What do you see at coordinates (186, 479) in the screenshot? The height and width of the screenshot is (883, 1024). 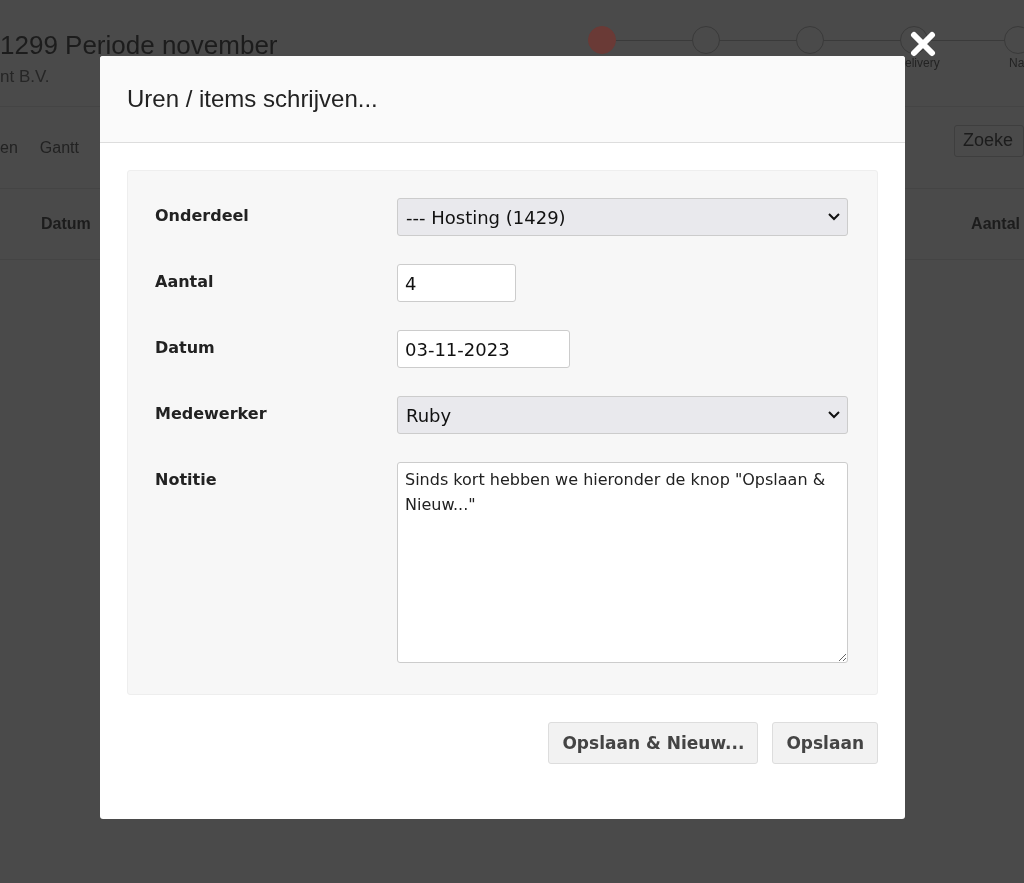 I see `field-label: Notitie` at bounding box center [186, 479].